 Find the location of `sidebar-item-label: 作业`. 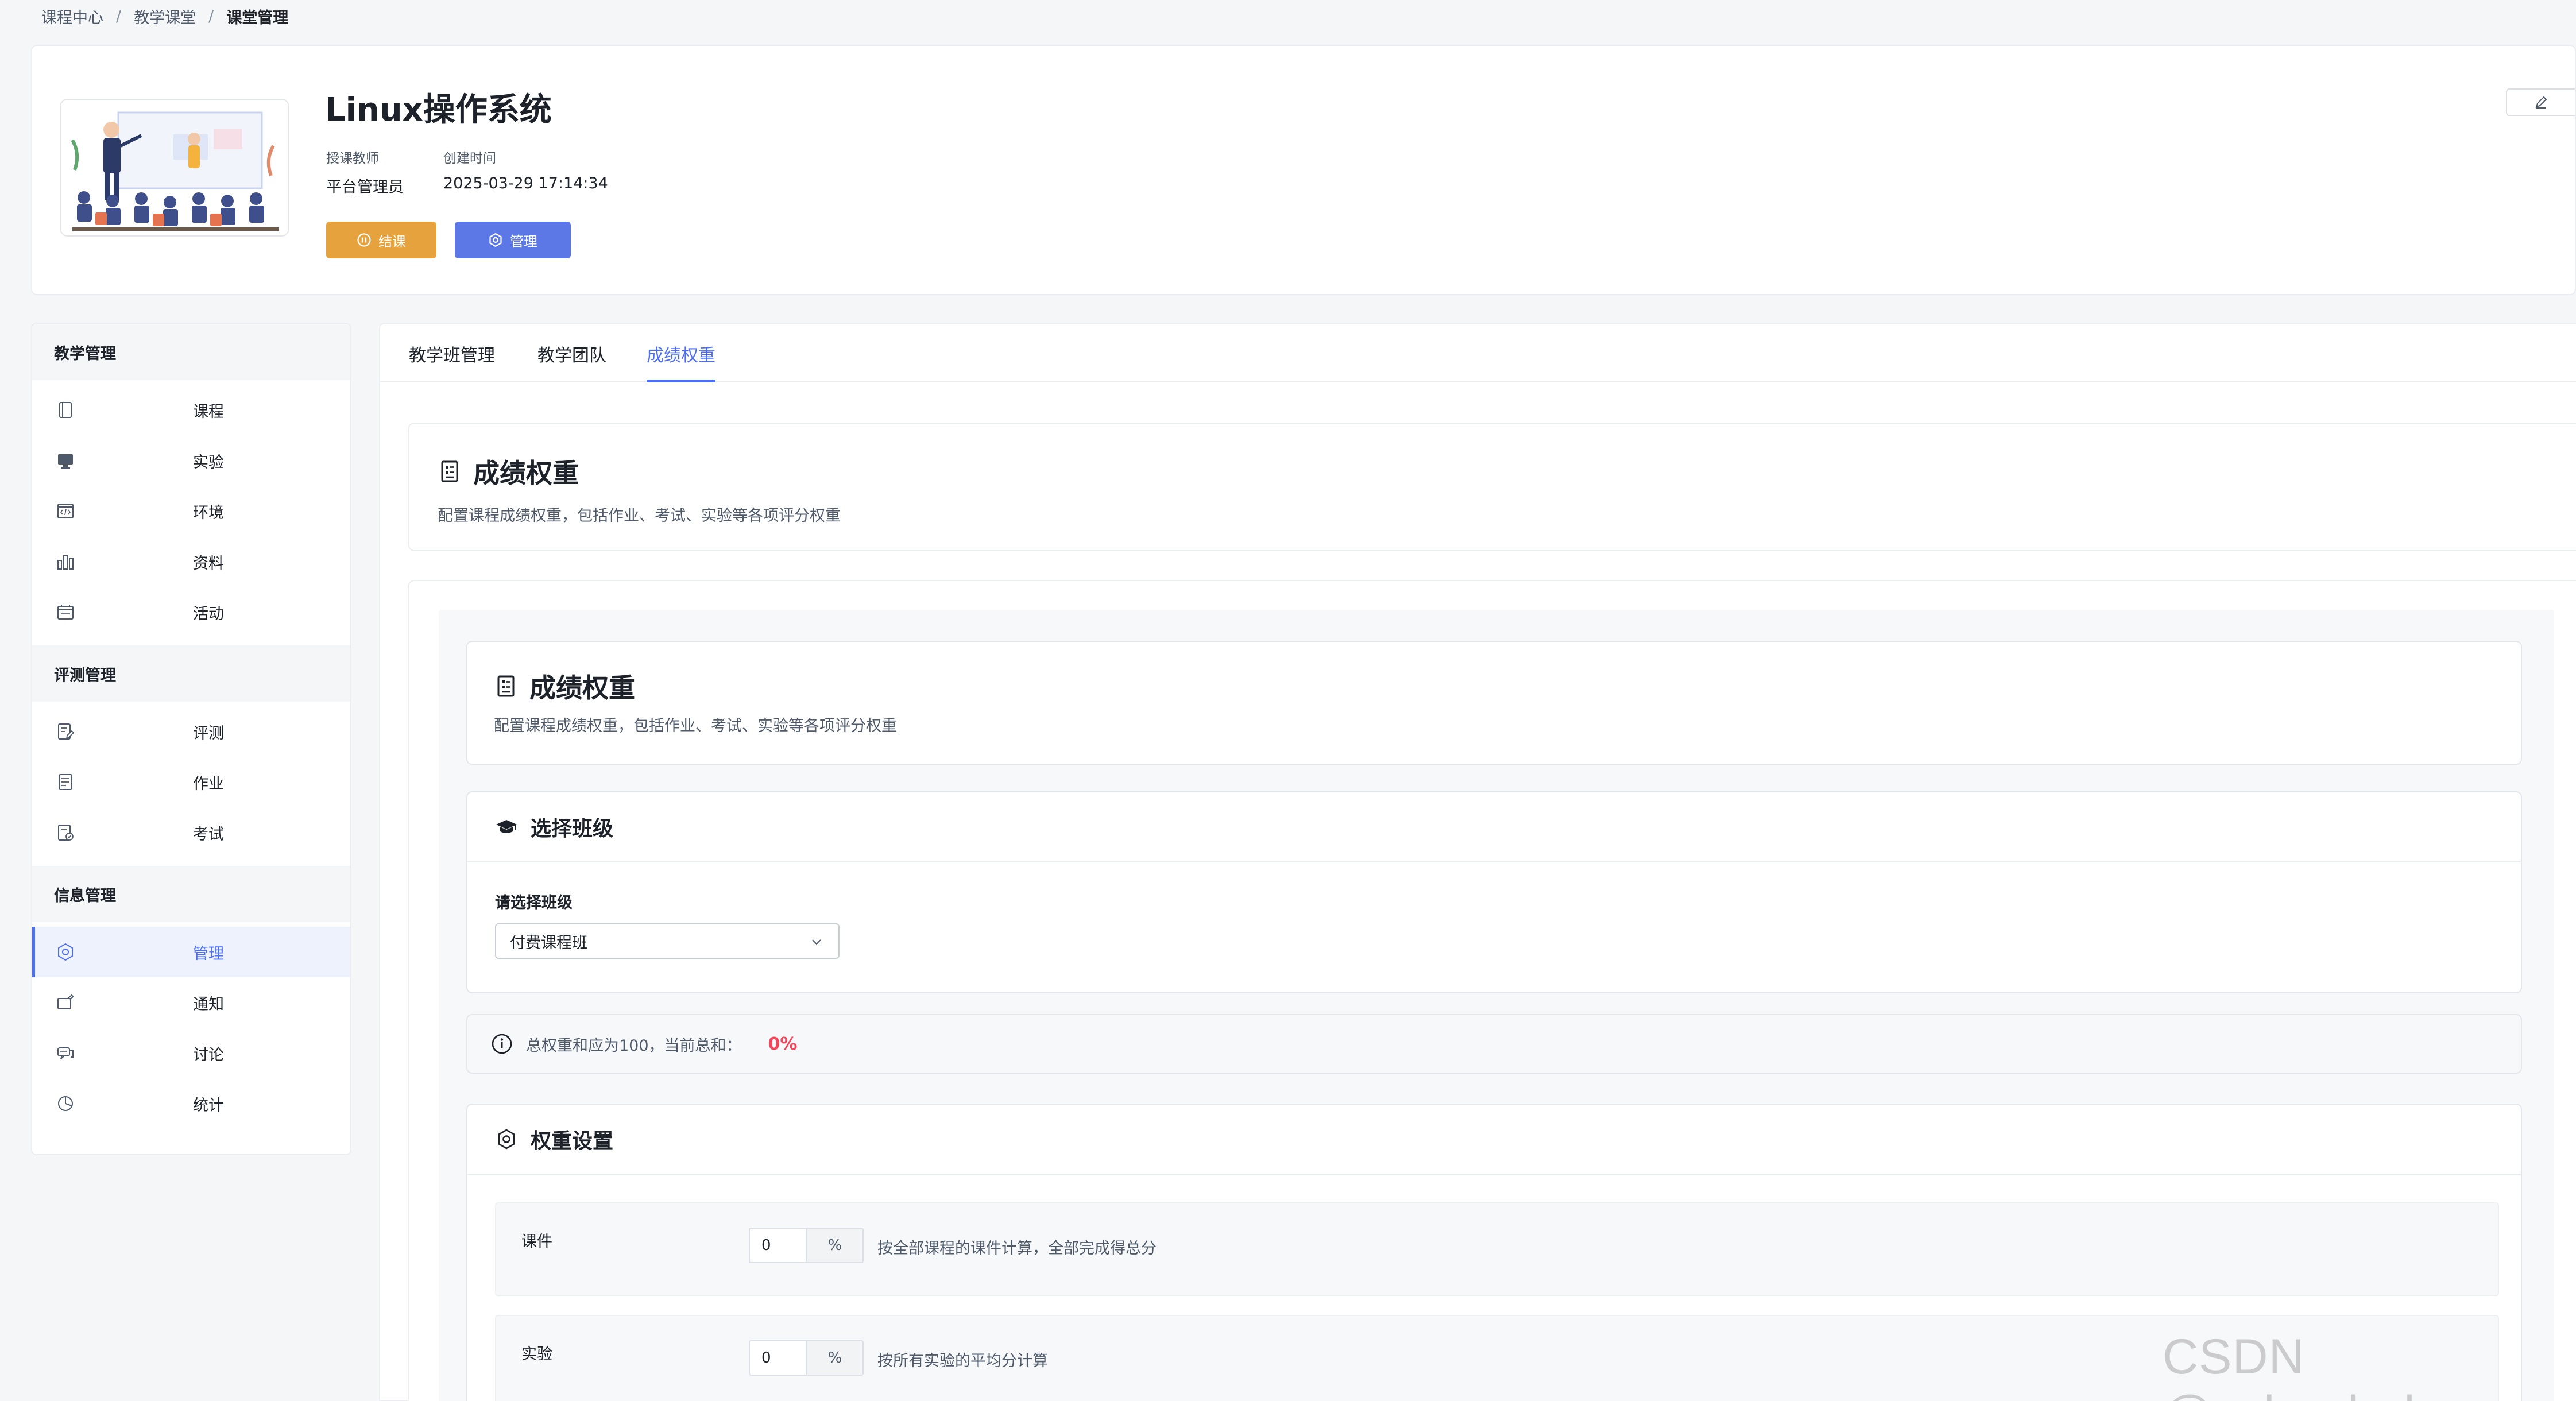

sidebar-item-label: 作业 is located at coordinates (208, 784).